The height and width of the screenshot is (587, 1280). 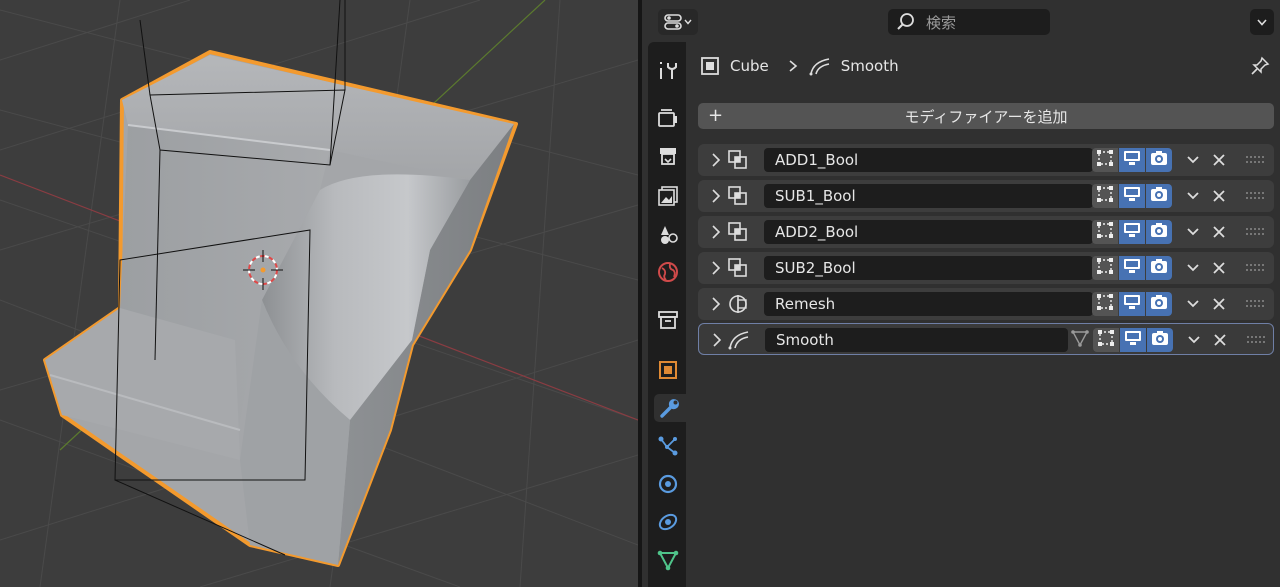 I want to click on modifier-row: Smooth, so click(x=986, y=339).